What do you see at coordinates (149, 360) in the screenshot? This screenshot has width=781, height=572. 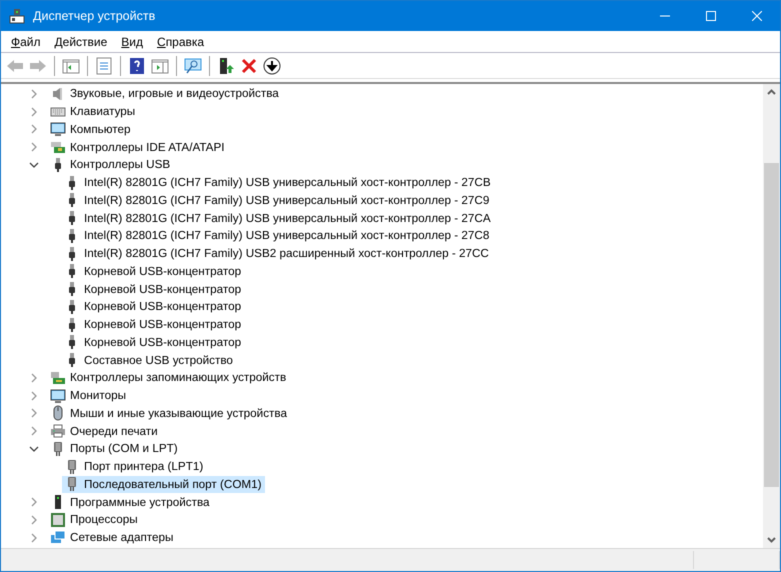 I see `tree-item: Составное USB устройство` at bounding box center [149, 360].